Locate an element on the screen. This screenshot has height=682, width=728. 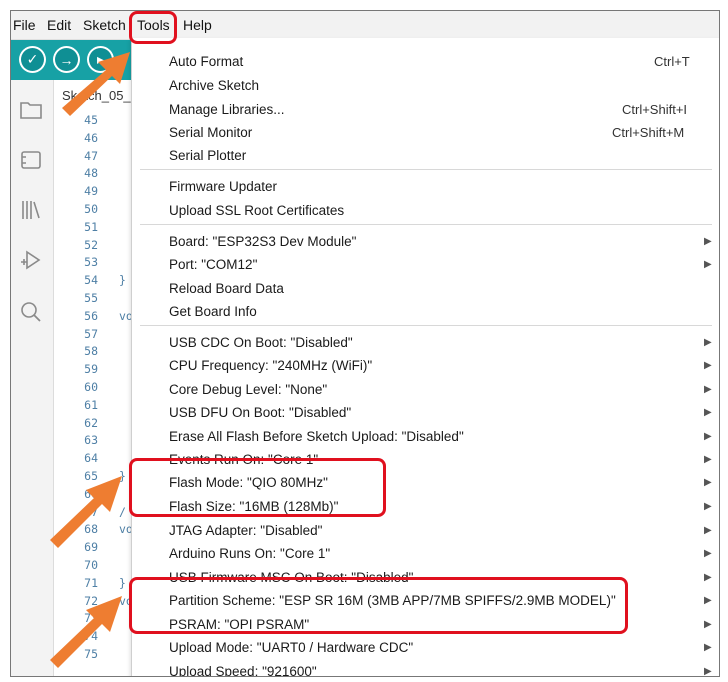
line-number: 70 is located at coordinates (91, 565).